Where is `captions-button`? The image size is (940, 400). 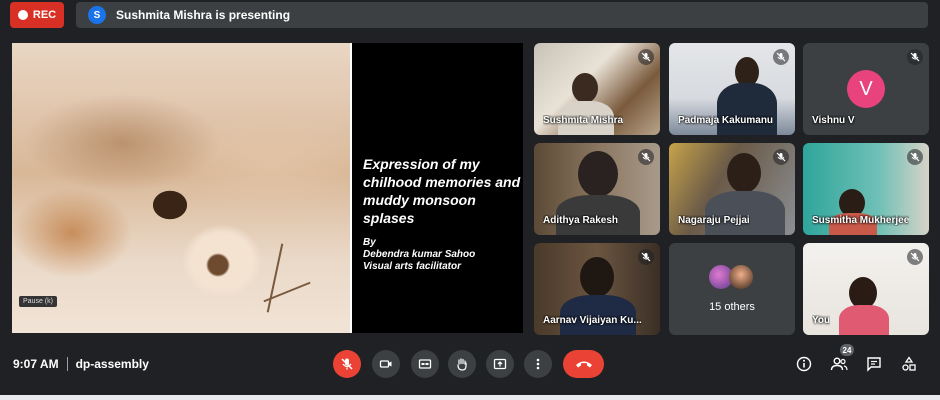
captions-button is located at coordinates (425, 364).